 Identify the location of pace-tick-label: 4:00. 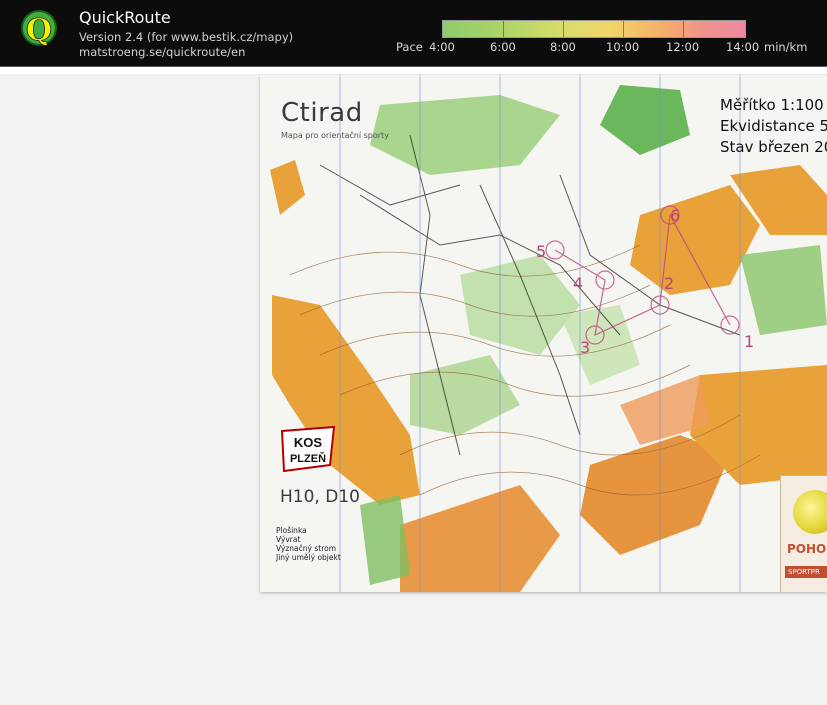
(442, 47).